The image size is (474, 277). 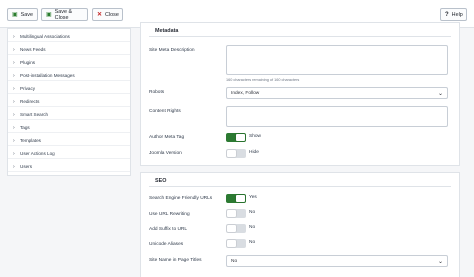 What do you see at coordinates (25, 127) in the screenshot?
I see `sidebar-item-label: Tags` at bounding box center [25, 127].